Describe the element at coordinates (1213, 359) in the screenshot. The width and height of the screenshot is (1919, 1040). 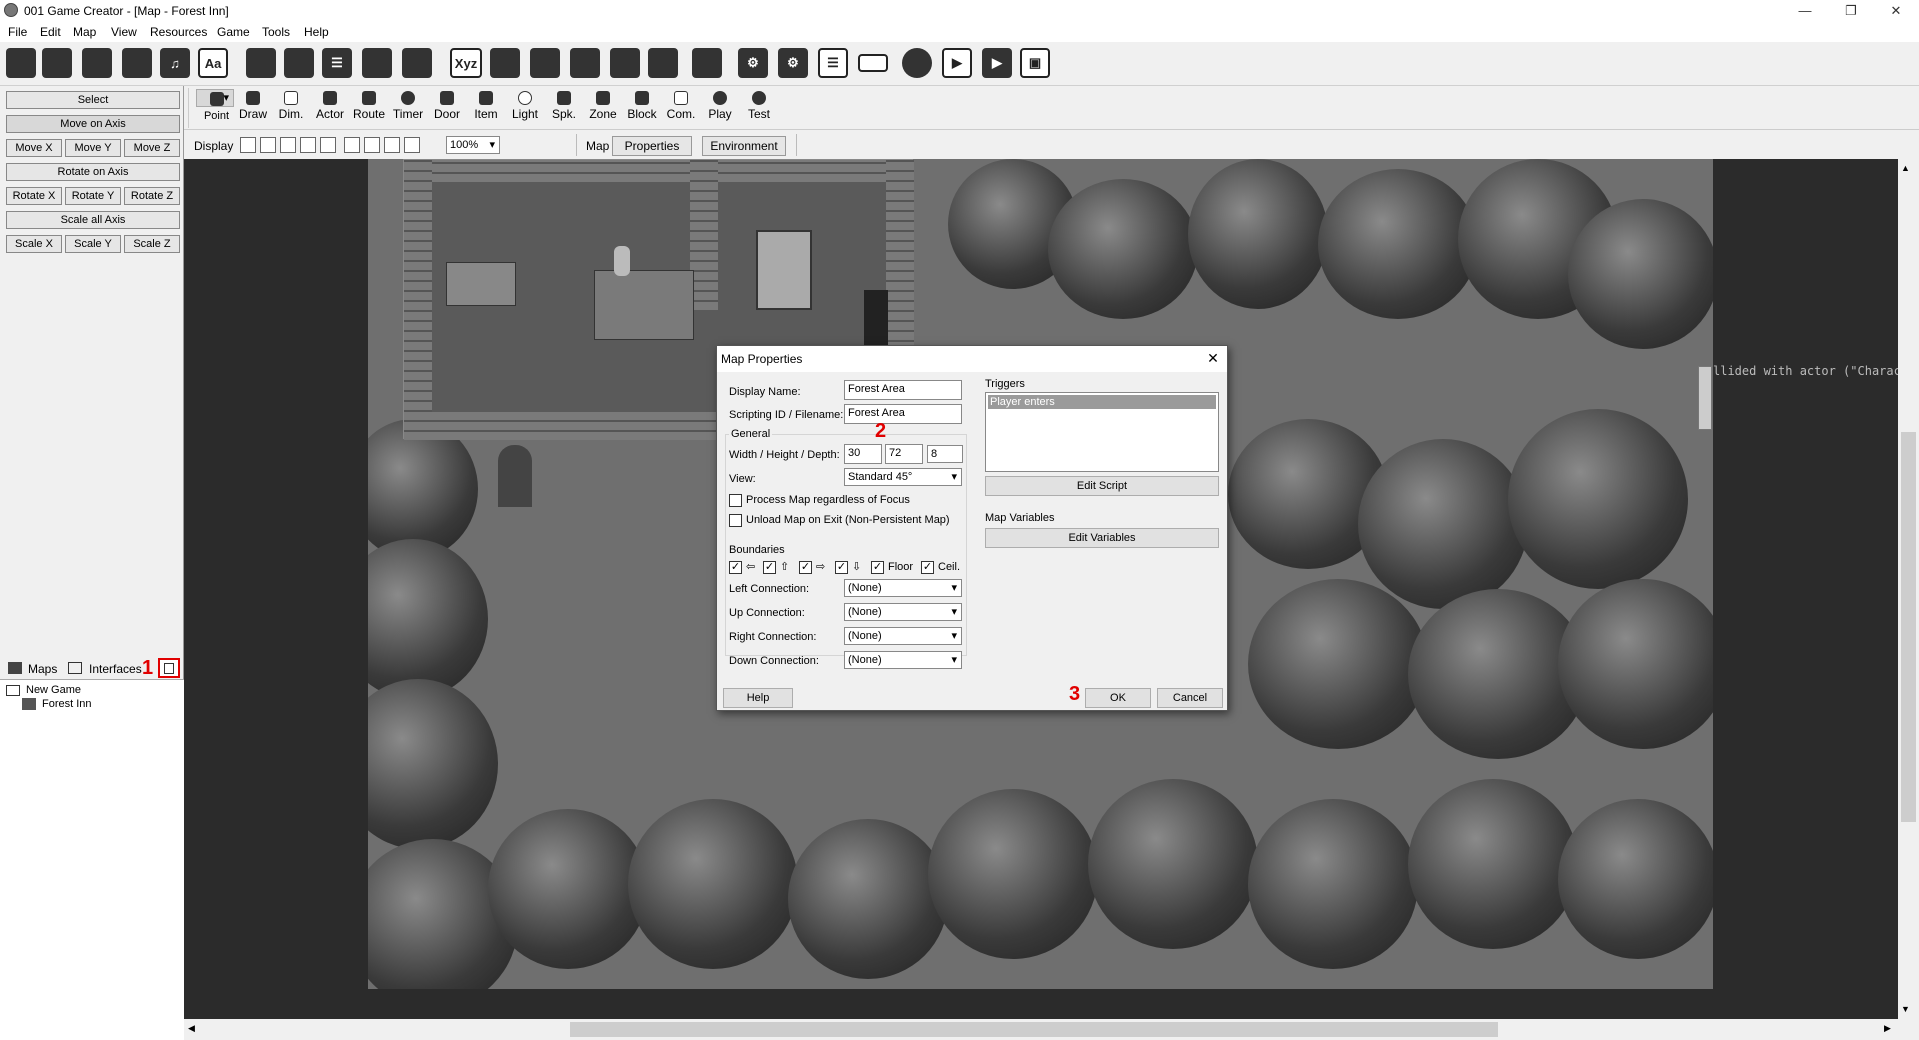
I see `dialog-close-icon: ✕` at that location.